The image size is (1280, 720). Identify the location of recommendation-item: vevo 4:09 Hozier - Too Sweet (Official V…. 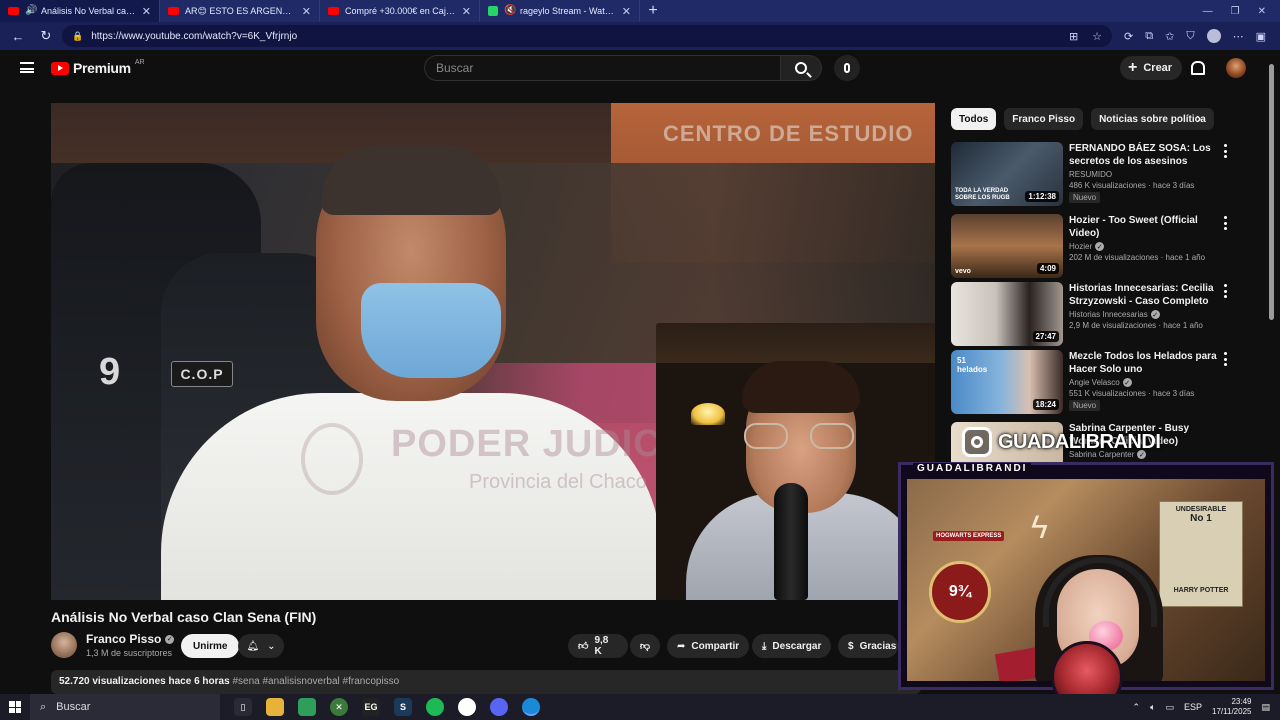
(1089, 246).